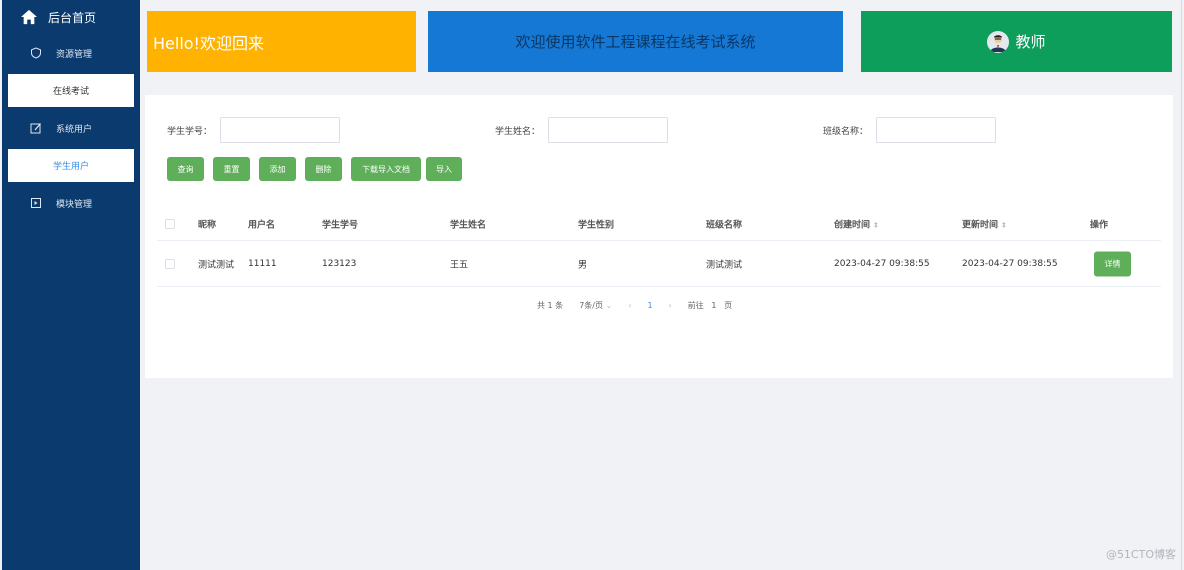  Describe the element at coordinates (340, 225) in the screenshot. I see `col-student-no: 学生学号` at that location.